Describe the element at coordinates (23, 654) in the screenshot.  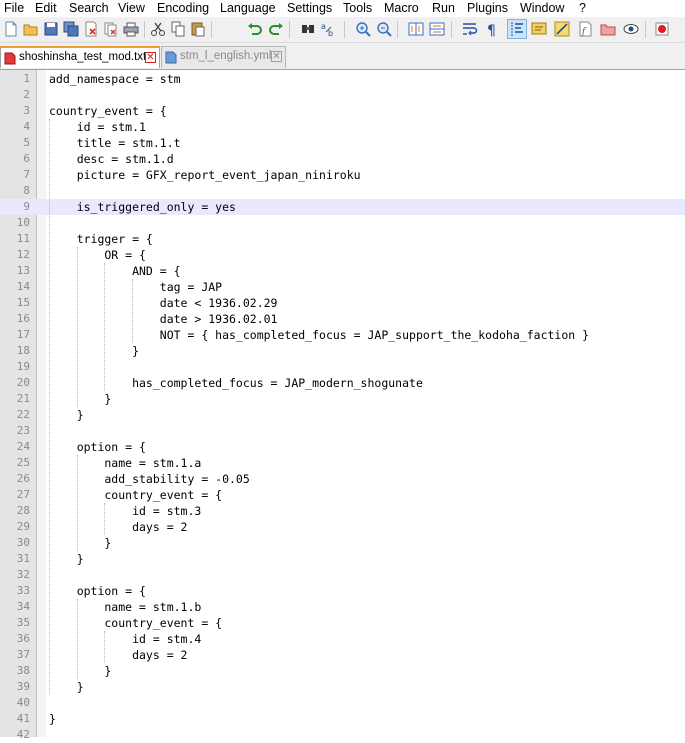
I see `line-number: 37` at that location.